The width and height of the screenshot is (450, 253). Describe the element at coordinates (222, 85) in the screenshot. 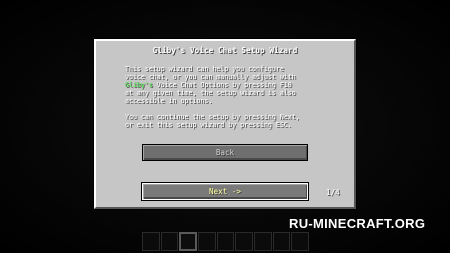

I see `description-line-3-rest: Voice Chat Options by pressing F10` at that location.